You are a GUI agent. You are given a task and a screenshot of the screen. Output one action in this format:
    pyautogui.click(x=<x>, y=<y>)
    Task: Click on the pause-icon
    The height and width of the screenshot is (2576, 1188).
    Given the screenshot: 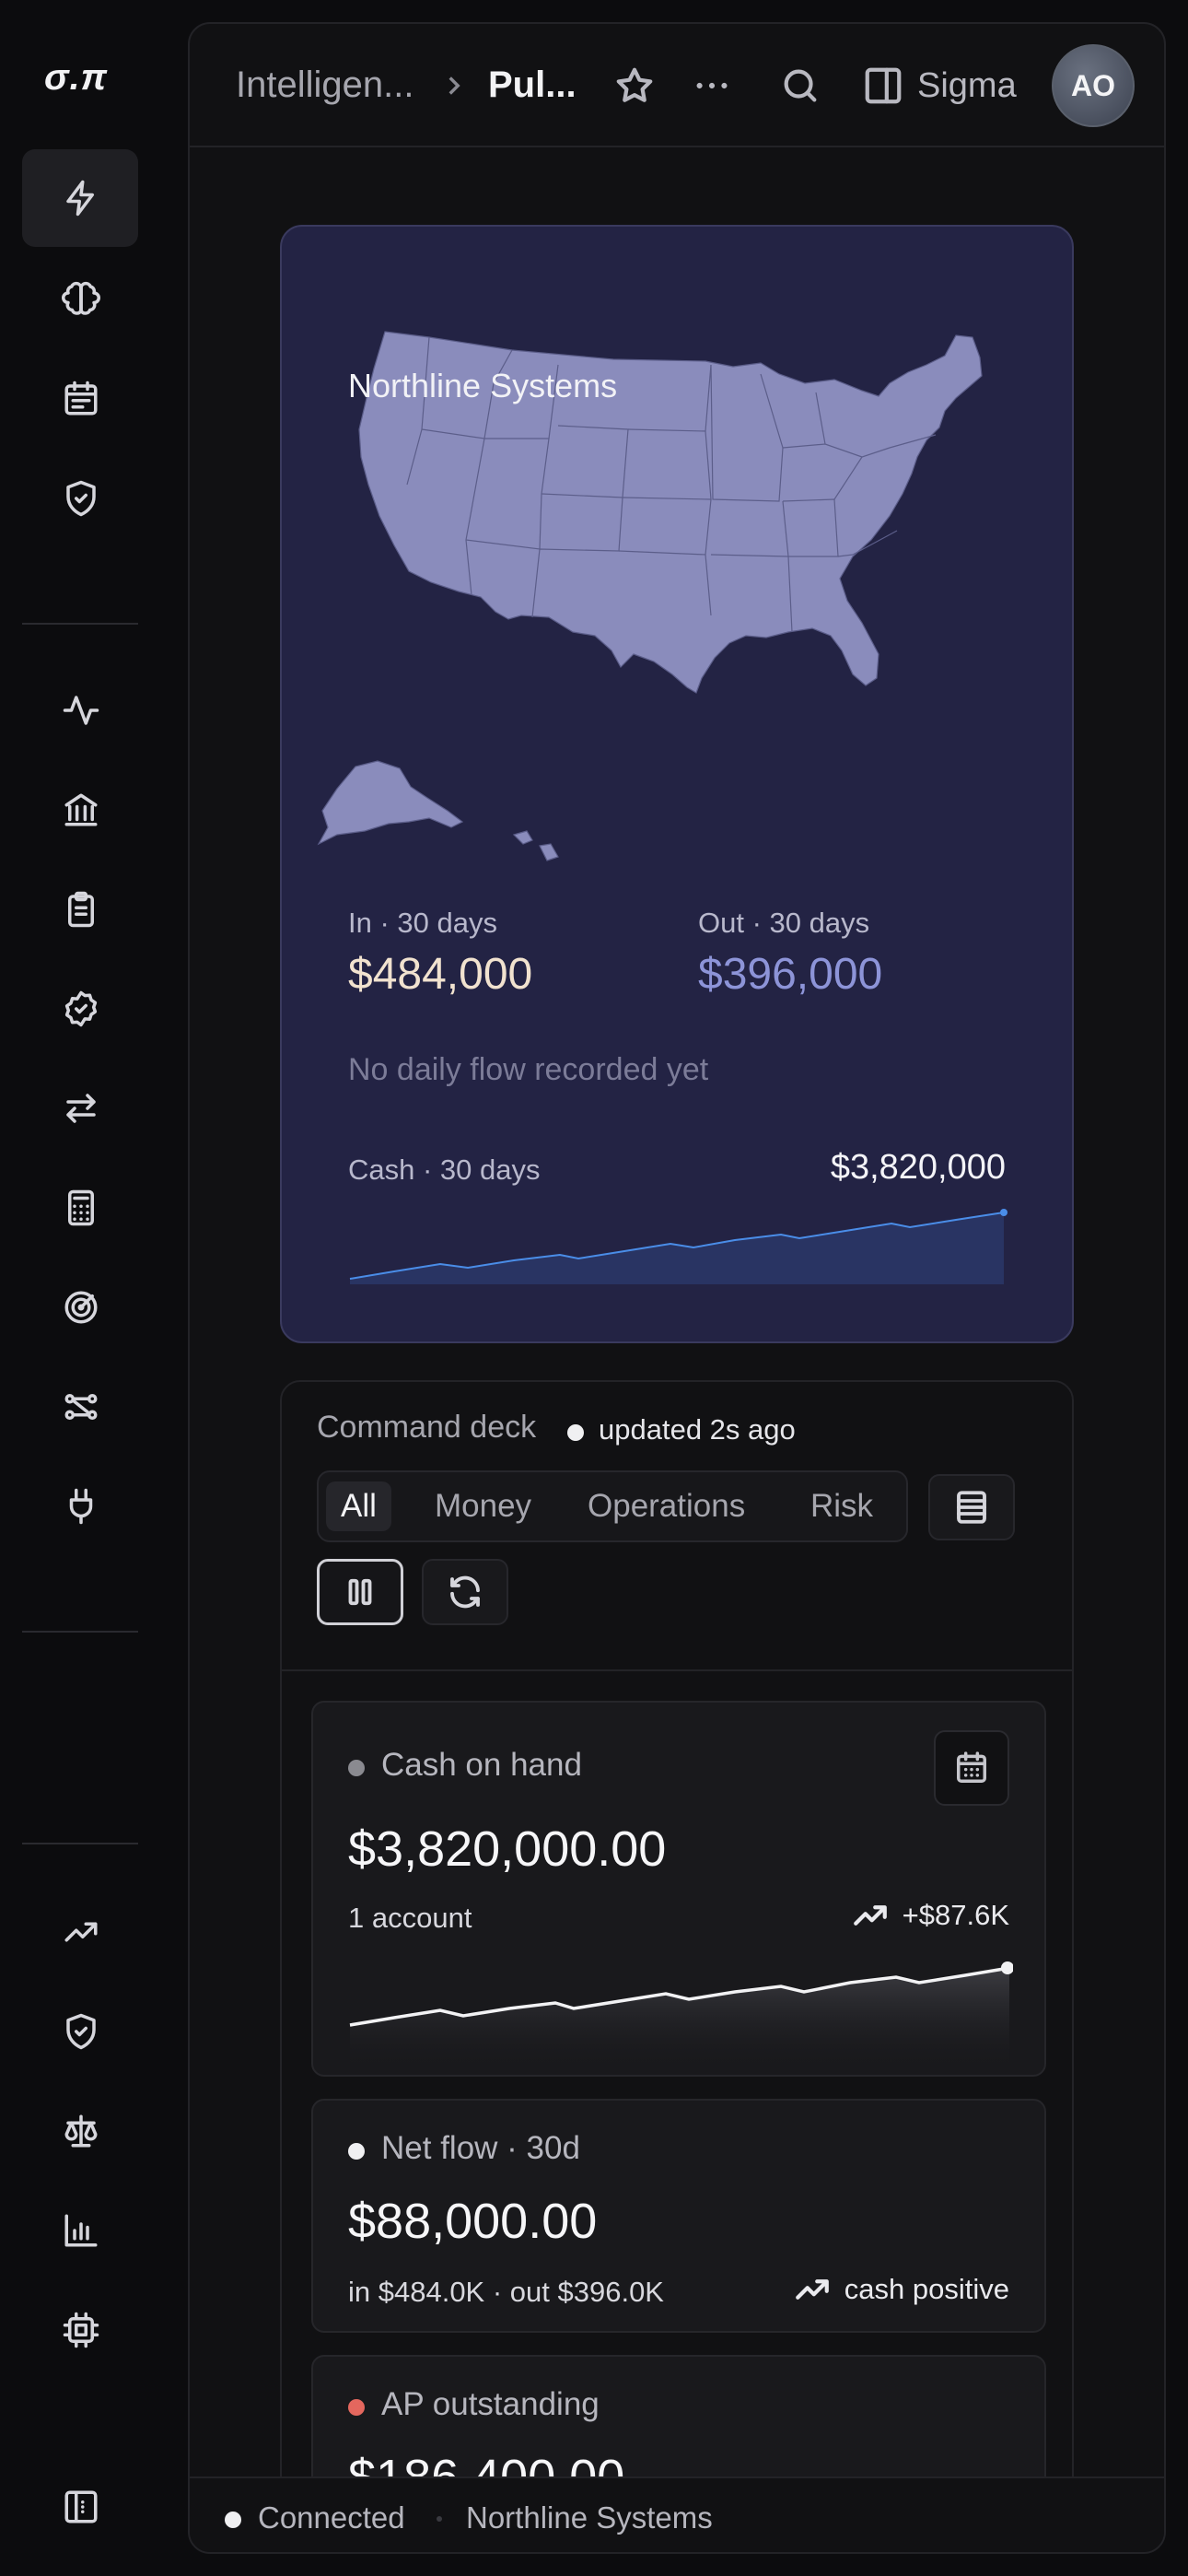 What is the action you would take?
    pyautogui.click(x=360, y=1592)
    